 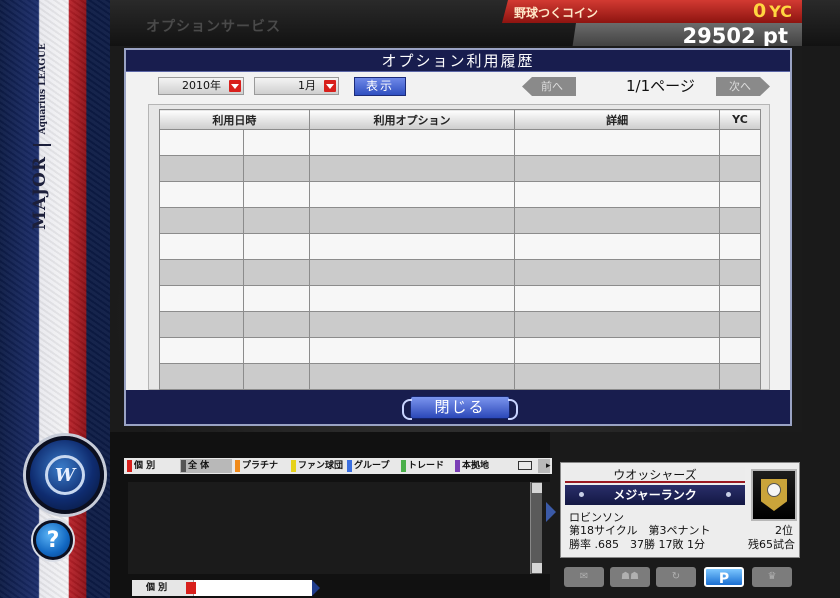 I want to click on column-header-yc: YC, so click(x=740, y=119).